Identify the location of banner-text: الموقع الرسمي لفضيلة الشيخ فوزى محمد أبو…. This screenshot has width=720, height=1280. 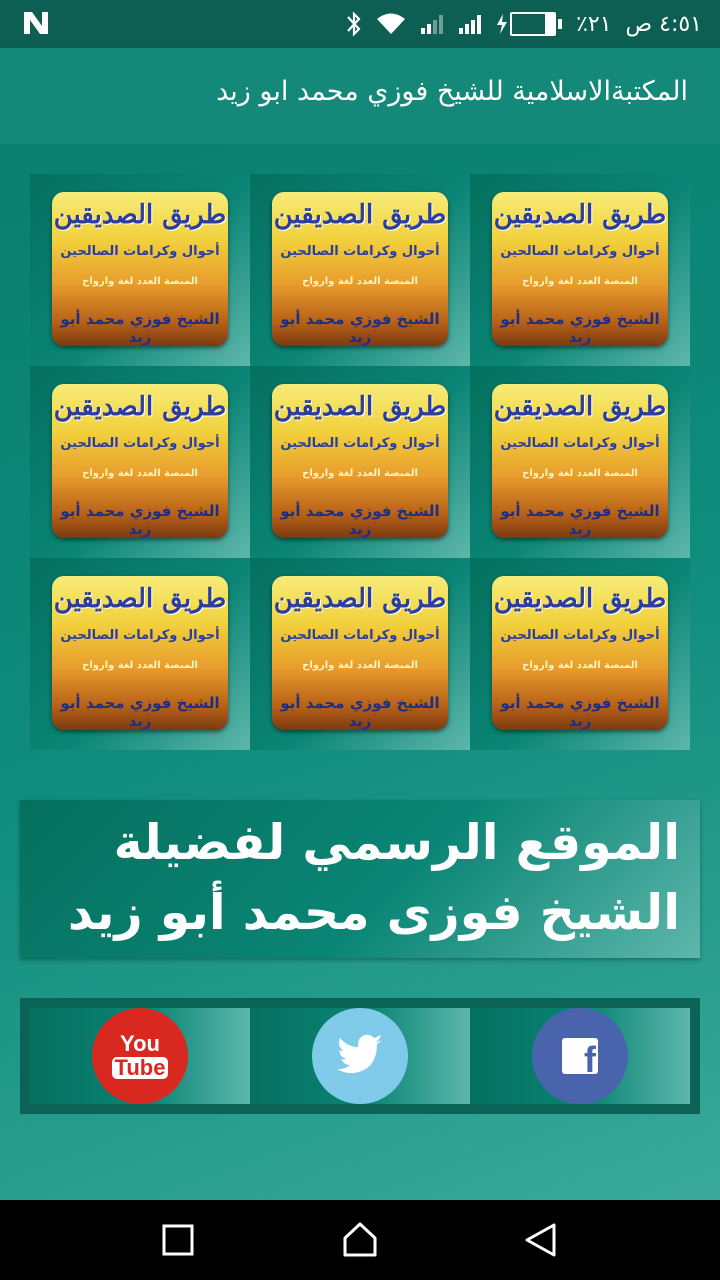
(373, 877).